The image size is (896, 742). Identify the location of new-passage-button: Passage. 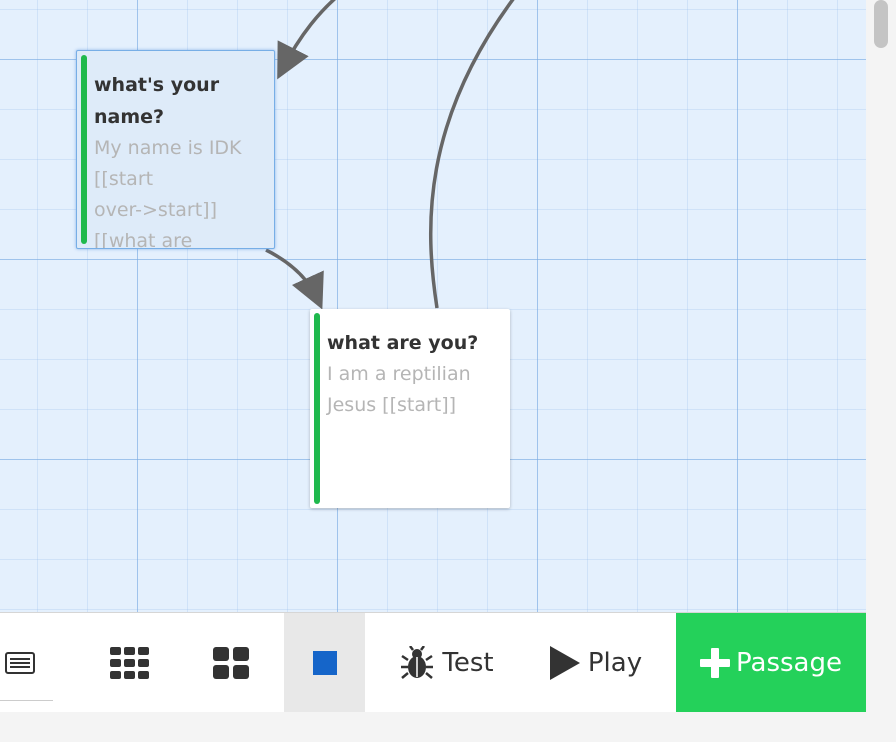
(771, 662).